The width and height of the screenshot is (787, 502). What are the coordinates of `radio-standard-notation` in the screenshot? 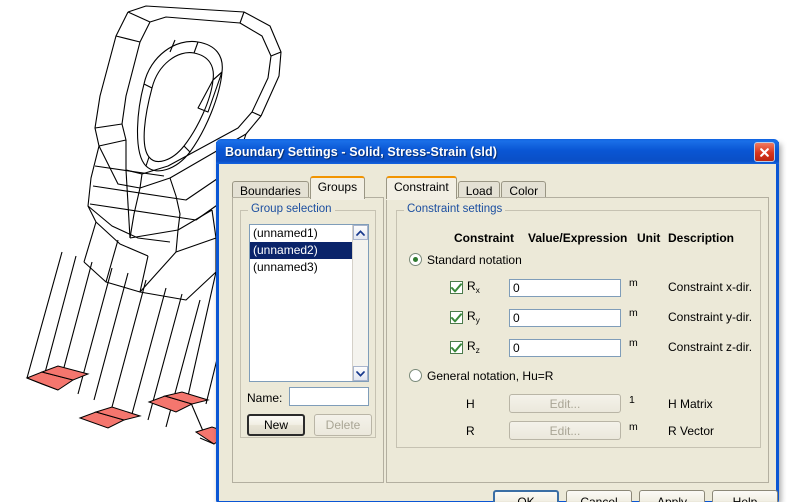 It's located at (415, 259).